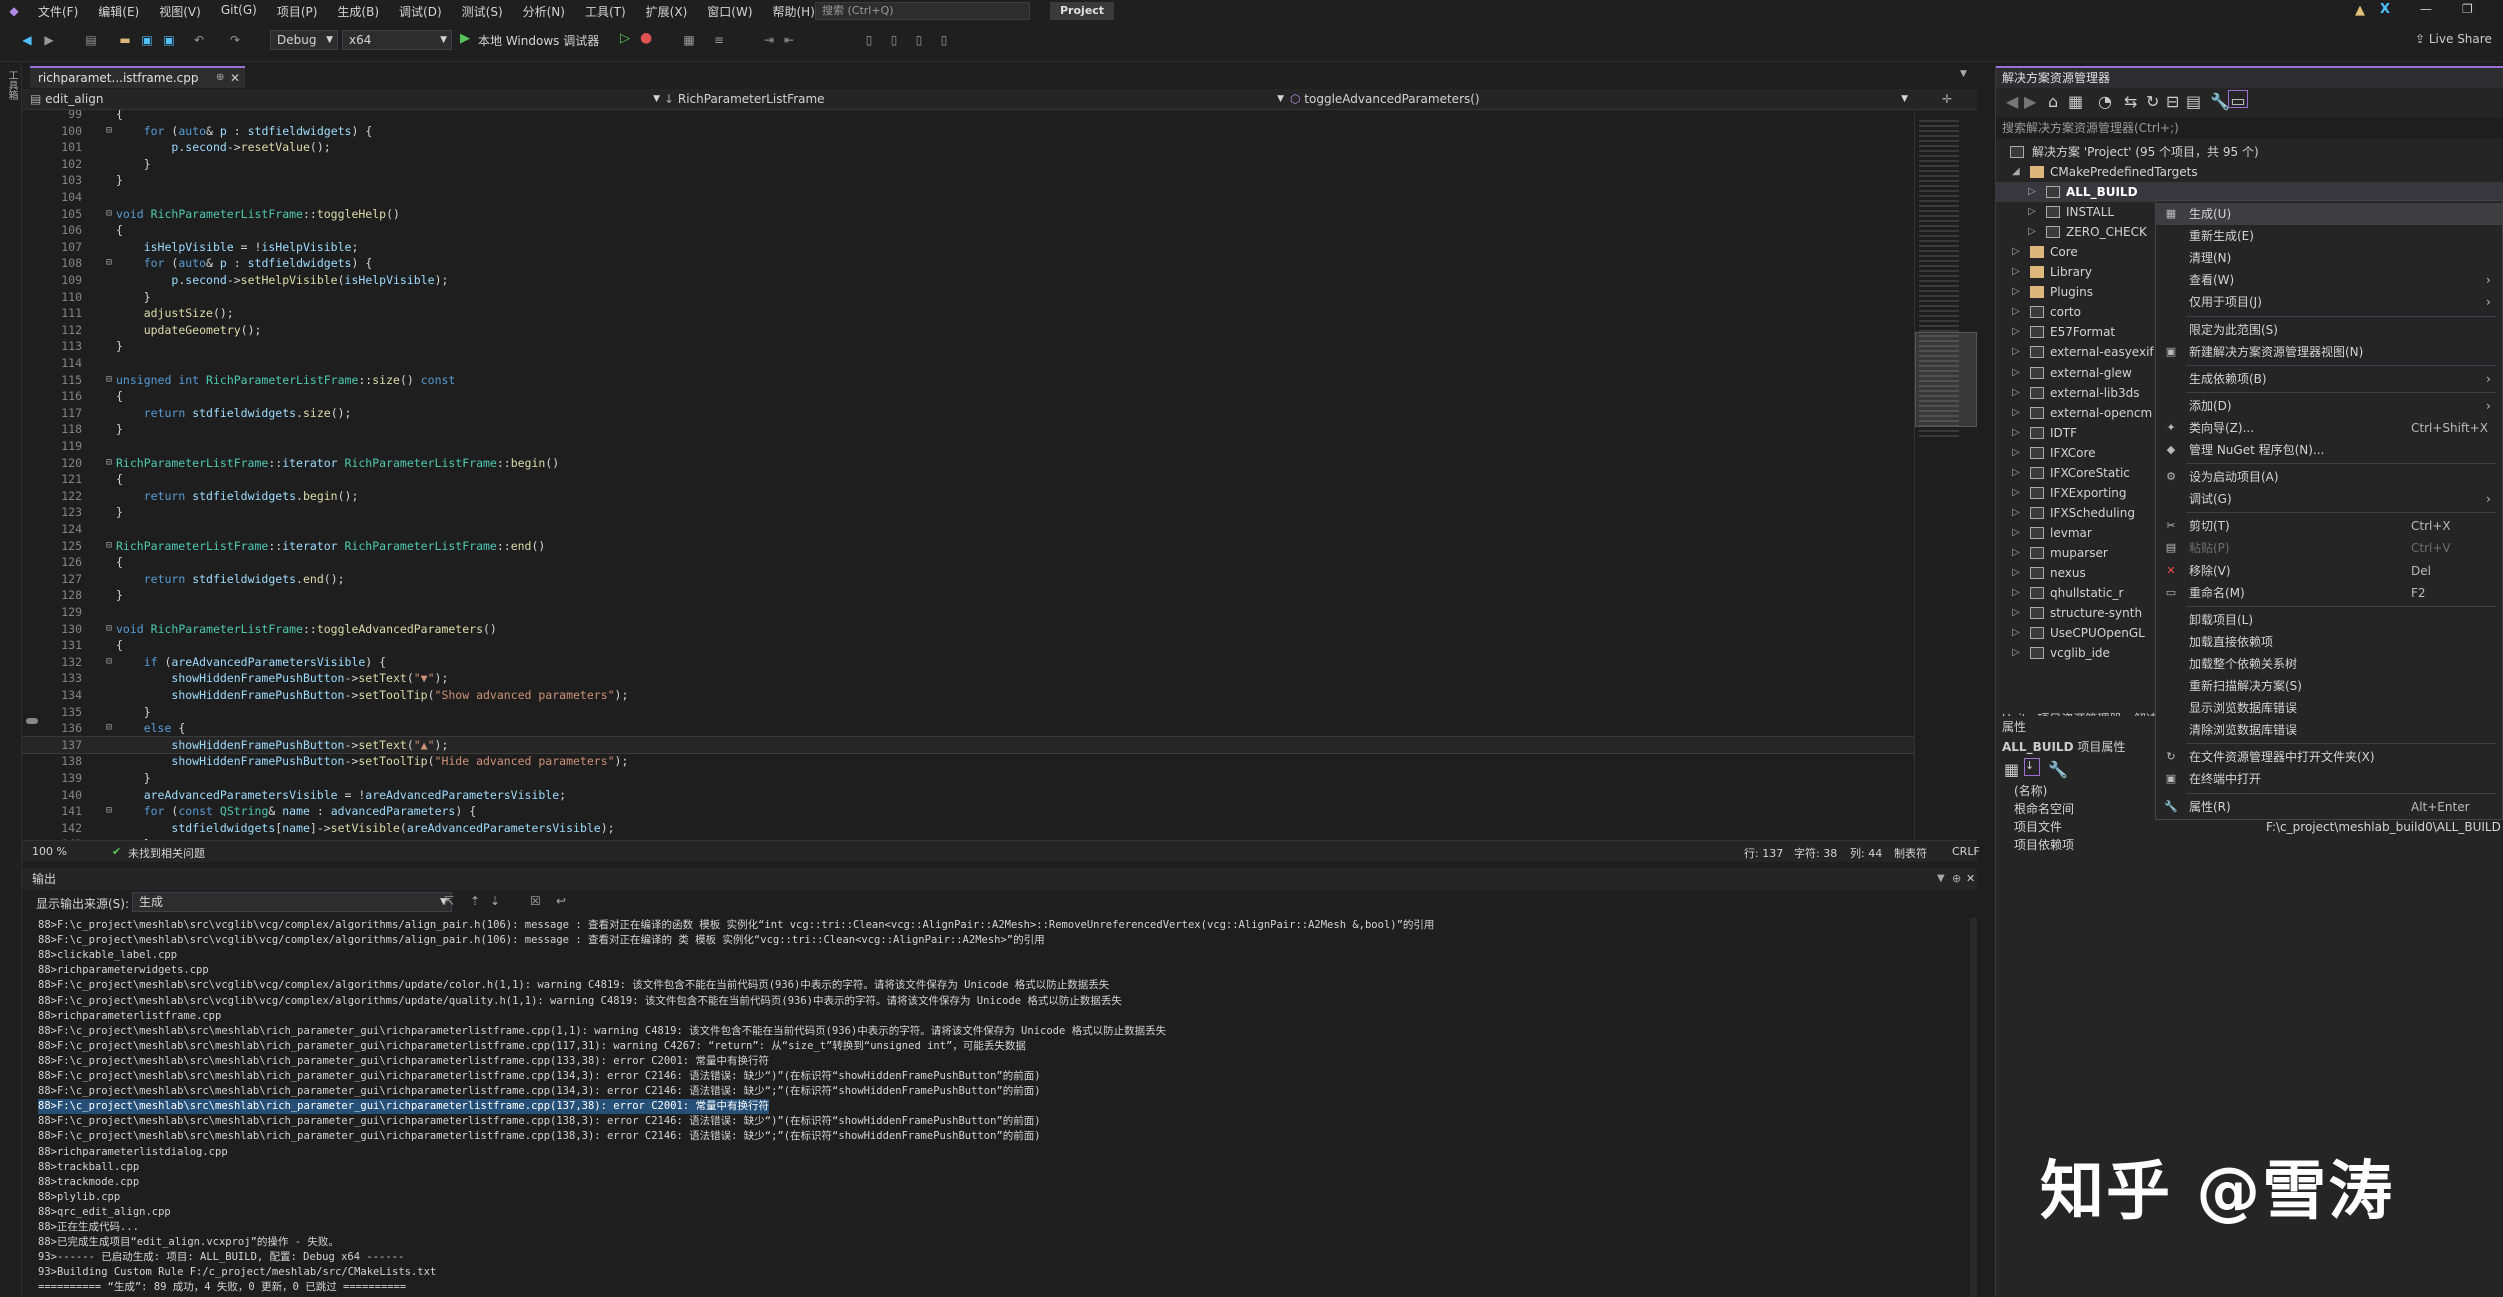 The width and height of the screenshot is (2503, 1297). I want to click on categorized-icon: ▦, so click(2011, 769).